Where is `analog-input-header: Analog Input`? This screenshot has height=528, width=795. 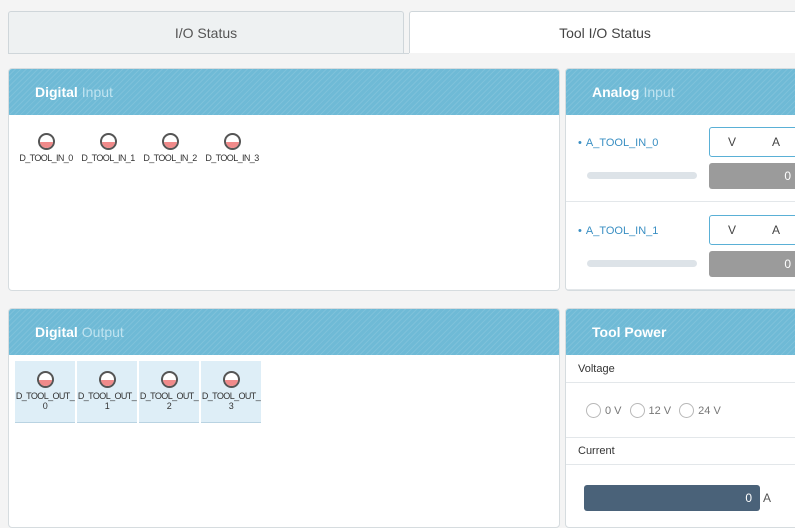
analog-input-header: Analog Input is located at coordinates (680, 92).